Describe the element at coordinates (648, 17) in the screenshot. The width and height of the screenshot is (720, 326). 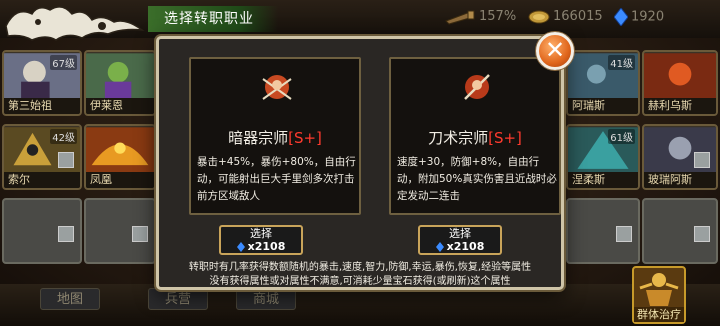
I see `resource-value: 1920` at that location.